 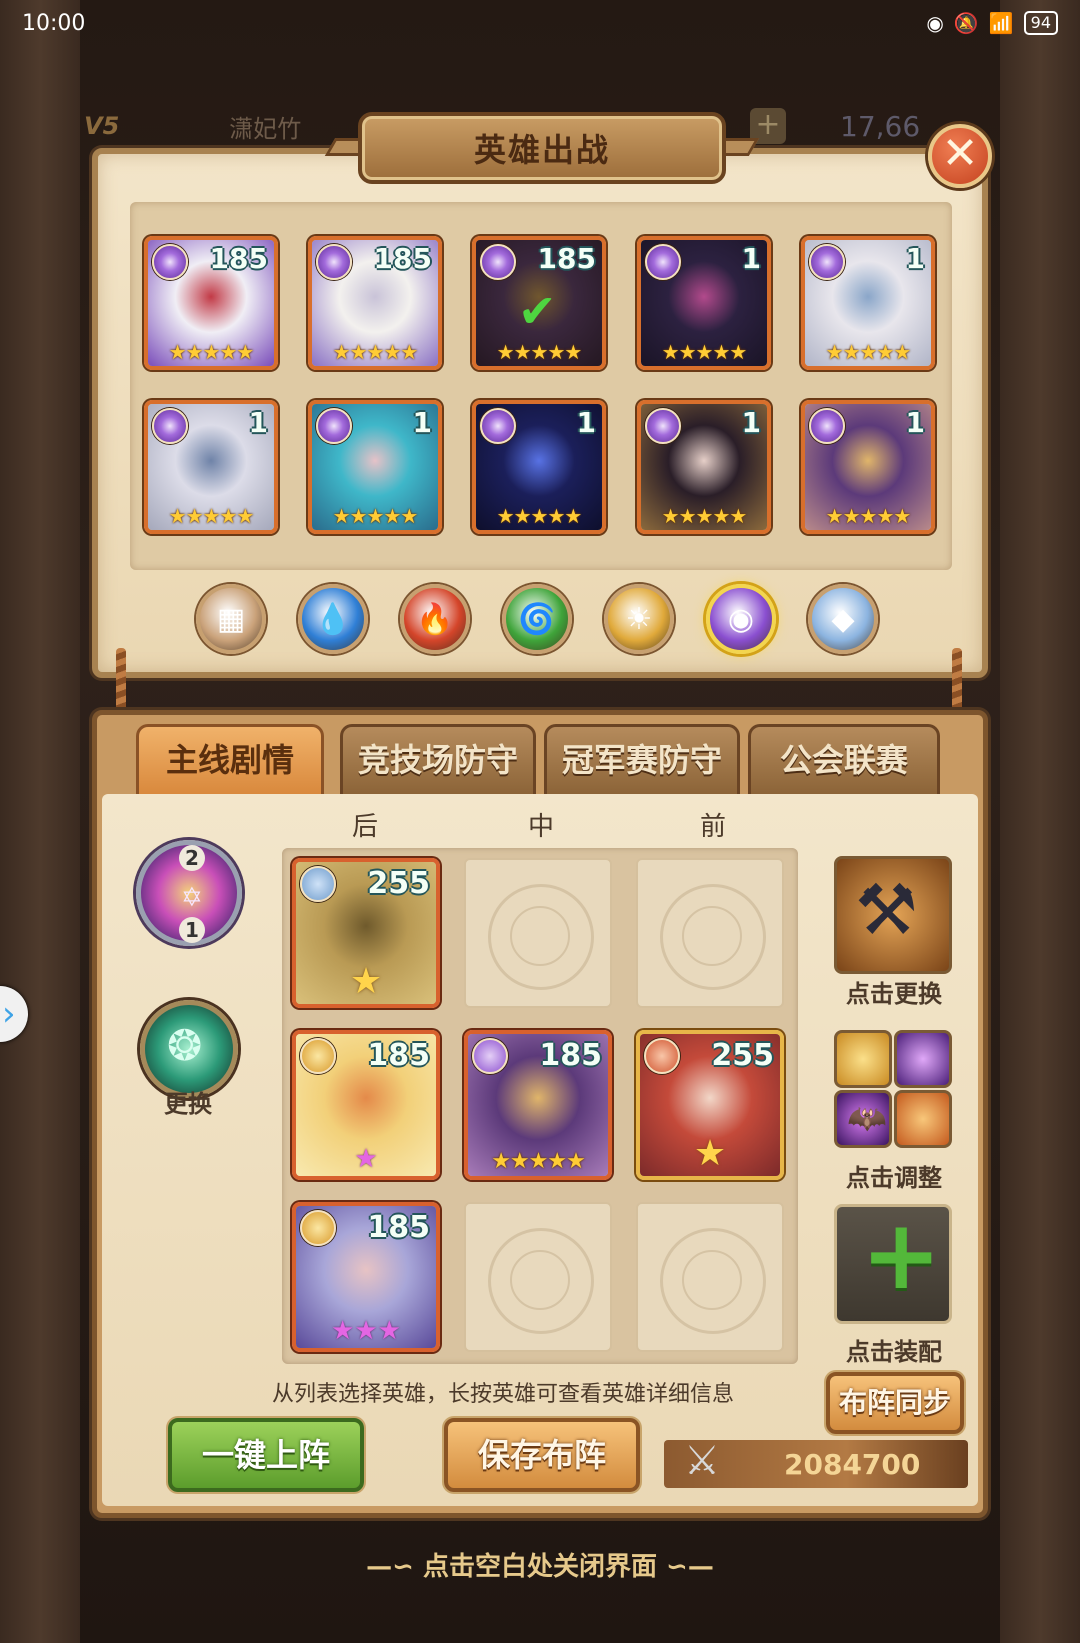 I want to click on equip-label: 点击装配, so click(x=894, y=1349).